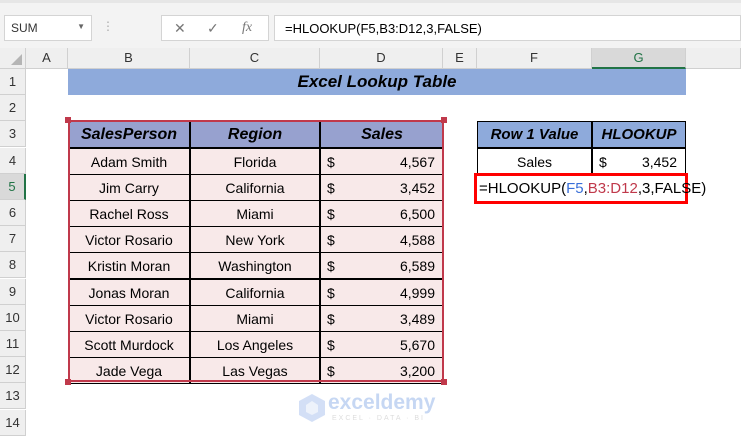 The width and height of the screenshot is (741, 442). What do you see at coordinates (639, 161) in the screenshot?
I see `hlookup-result-cell: $3,452` at bounding box center [639, 161].